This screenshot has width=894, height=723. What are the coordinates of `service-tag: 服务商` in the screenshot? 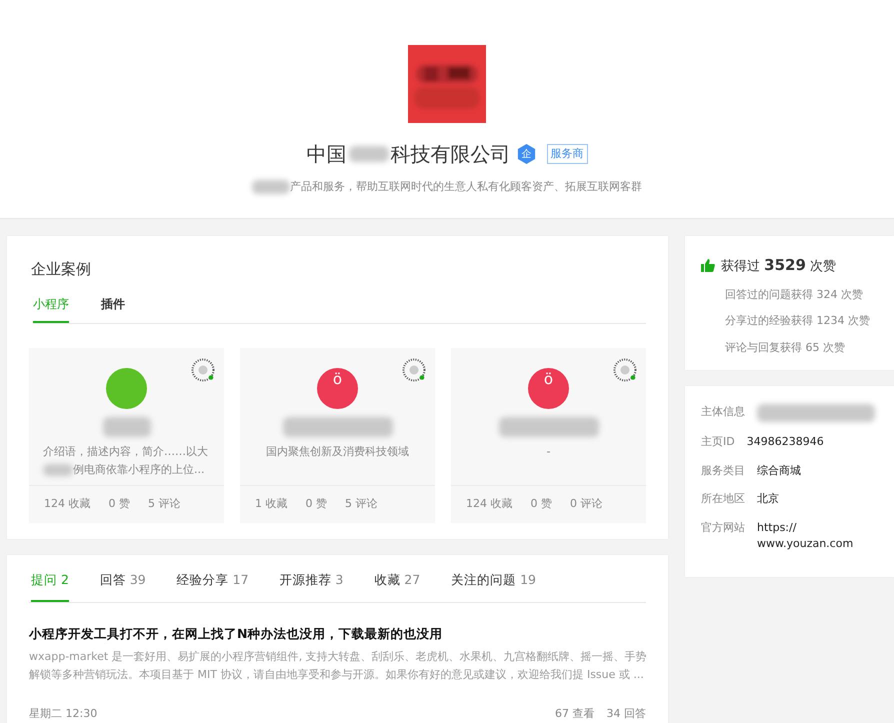 It's located at (567, 154).